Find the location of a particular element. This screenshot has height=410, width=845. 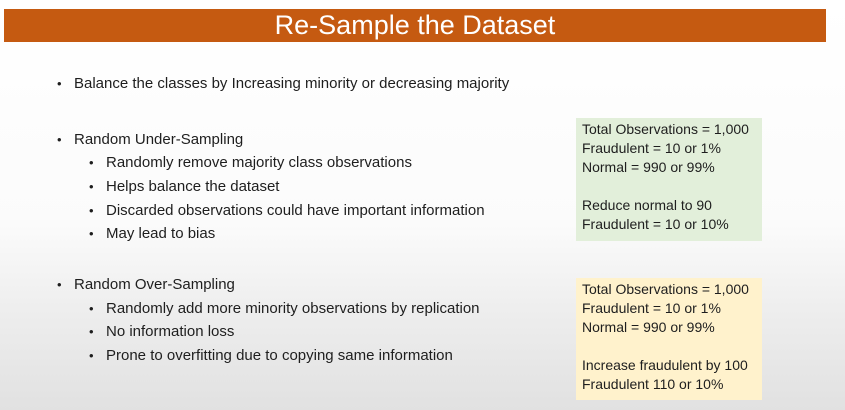

under-sampling-item-text: Helps balance the dataset is located at coordinates (193, 186).